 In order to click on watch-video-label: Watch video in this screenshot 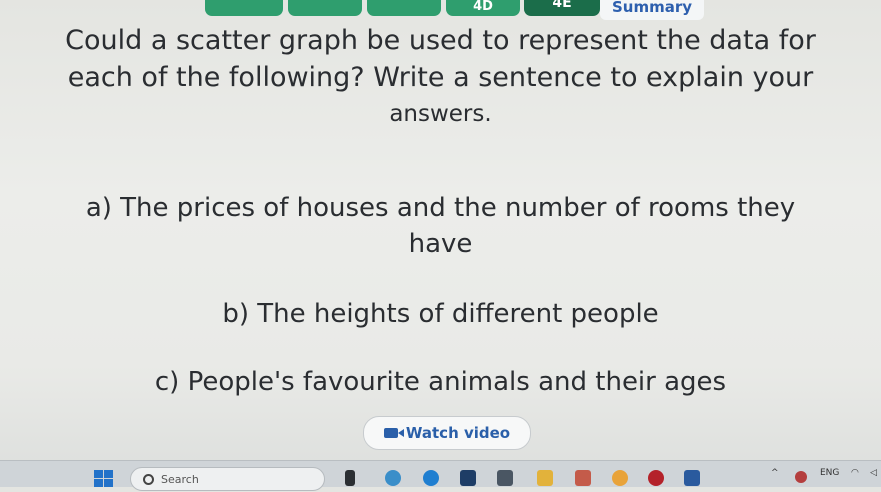, I will do `click(458, 433)`.